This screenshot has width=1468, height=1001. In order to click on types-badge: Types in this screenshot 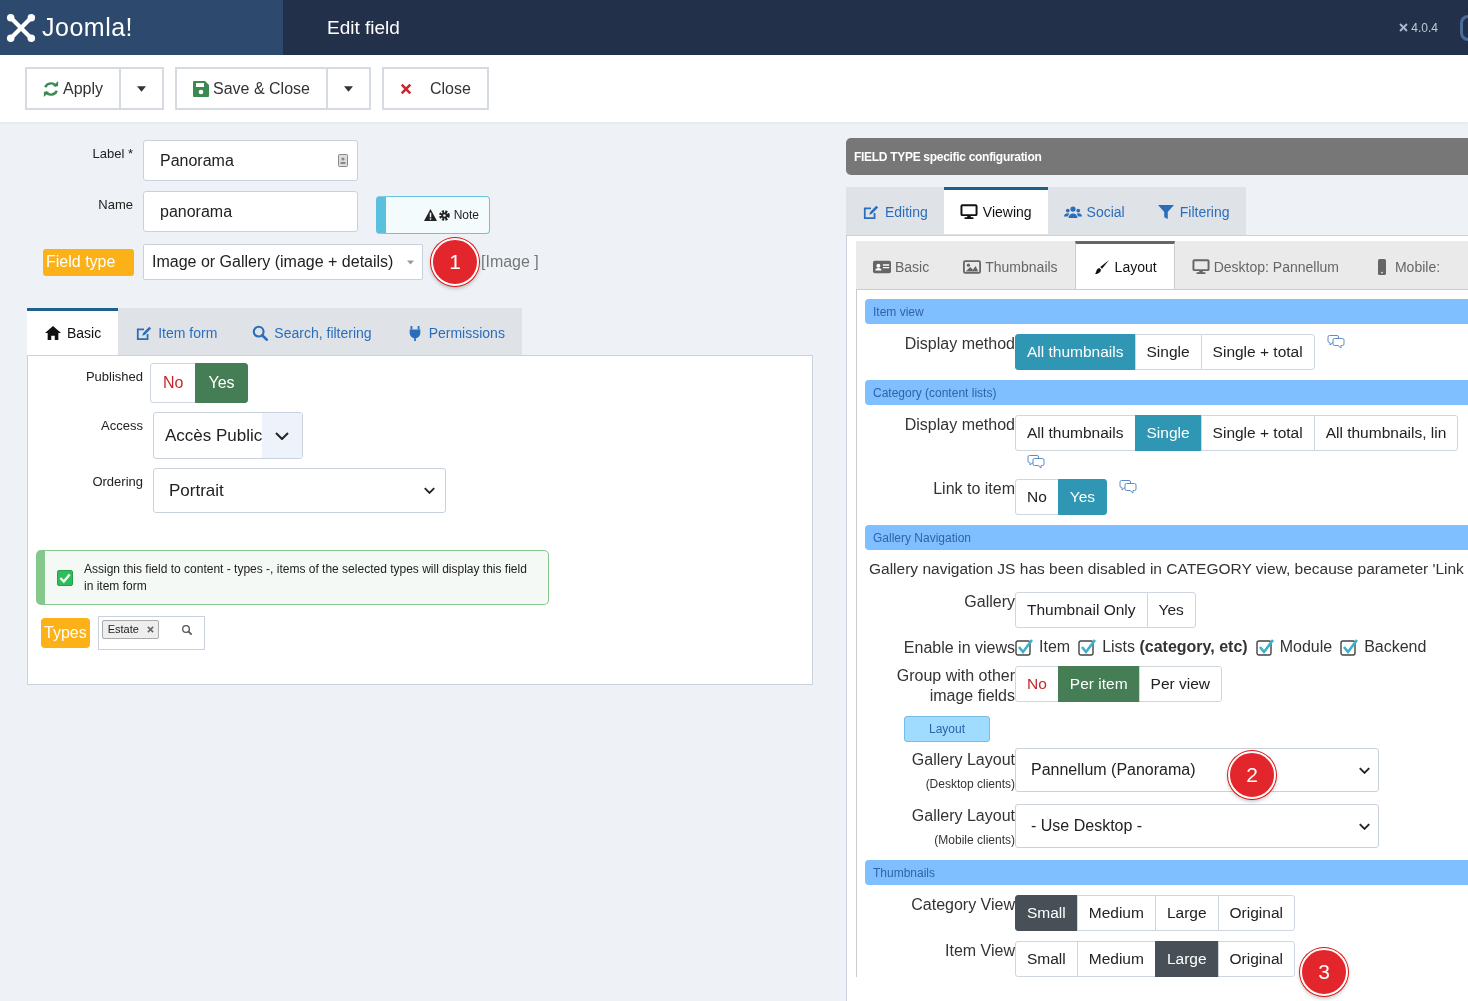, I will do `click(65, 633)`.